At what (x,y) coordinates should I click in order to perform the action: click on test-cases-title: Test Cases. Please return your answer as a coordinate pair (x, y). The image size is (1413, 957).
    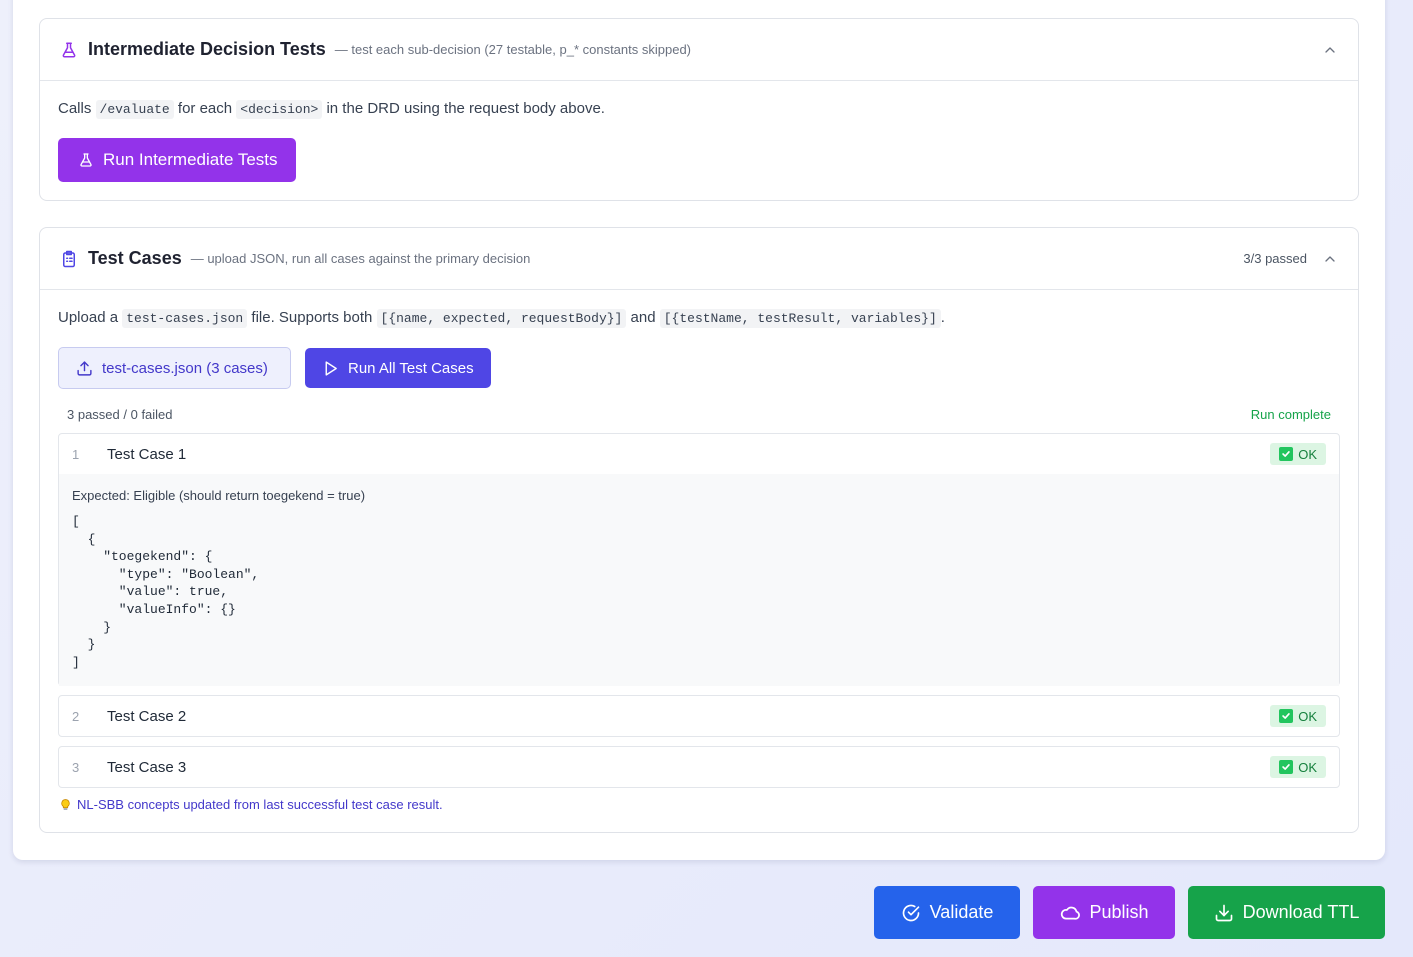
    Looking at the image, I should click on (135, 258).